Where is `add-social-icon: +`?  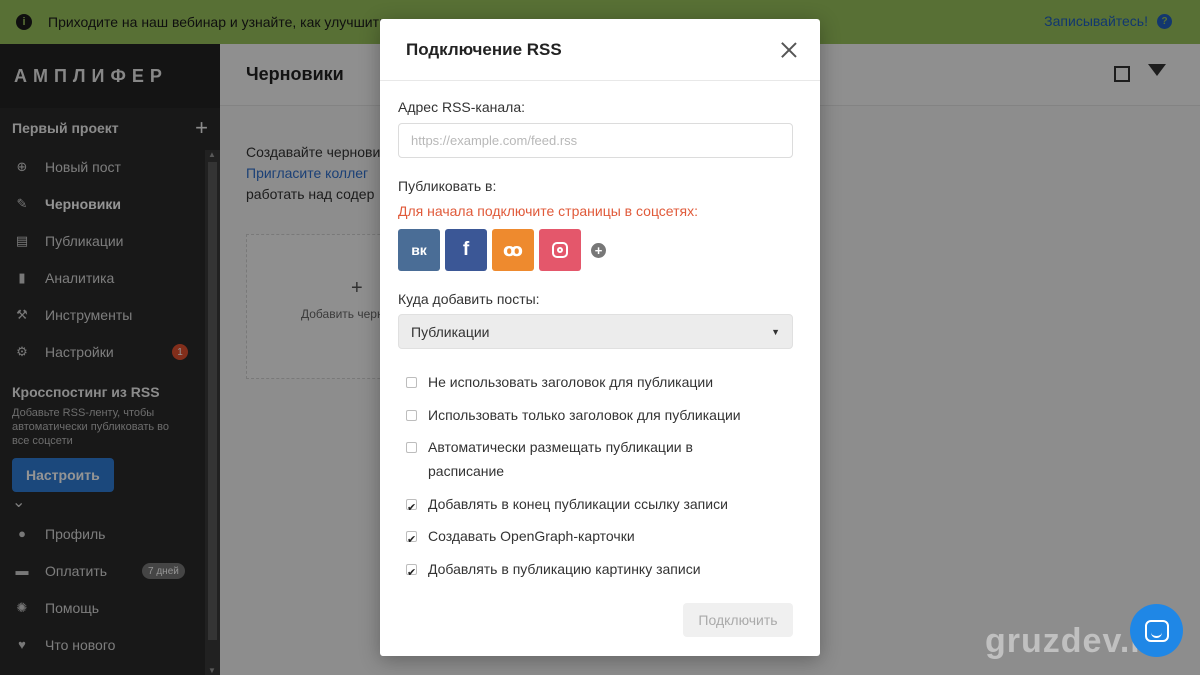
add-social-icon: + is located at coordinates (598, 250).